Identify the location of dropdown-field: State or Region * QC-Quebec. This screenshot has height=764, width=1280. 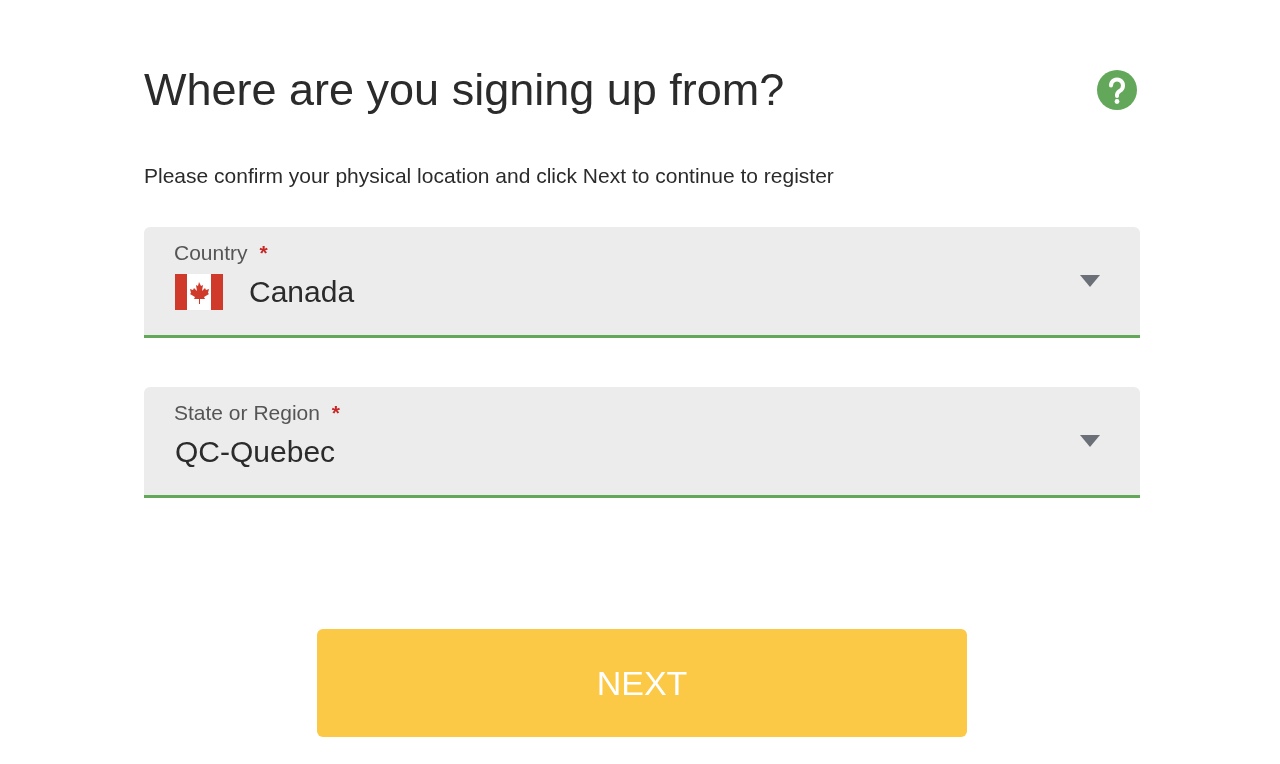
(642, 442).